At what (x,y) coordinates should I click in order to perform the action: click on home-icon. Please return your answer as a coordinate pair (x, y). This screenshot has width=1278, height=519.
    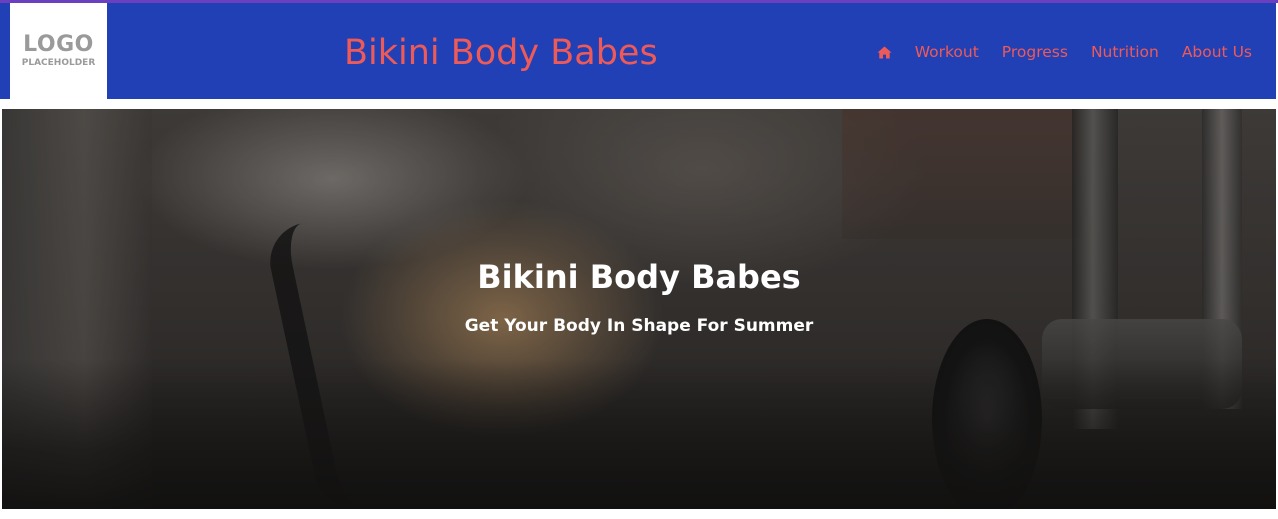
    Looking at the image, I should click on (884, 52).